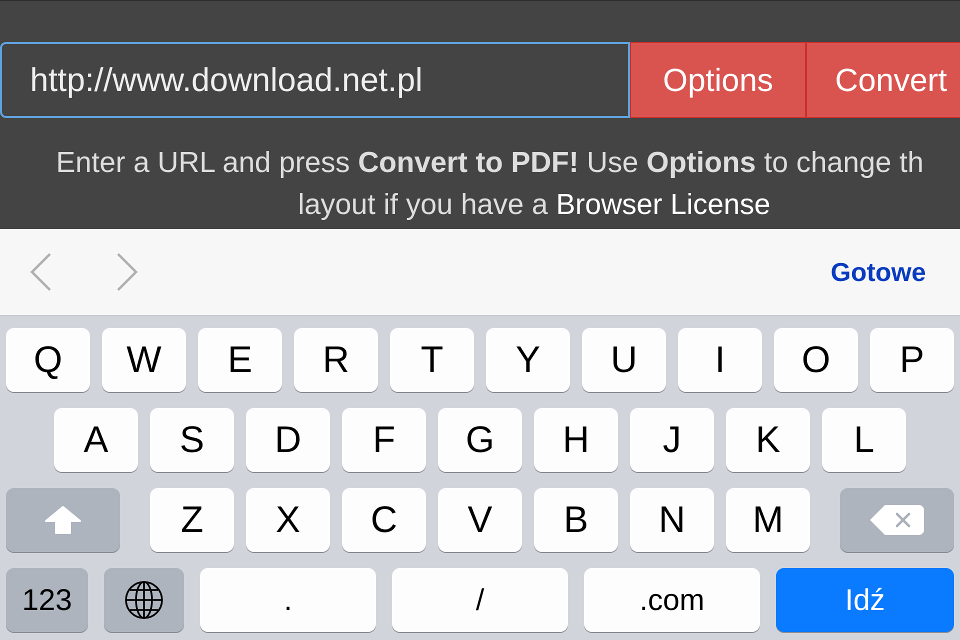 The width and height of the screenshot is (960, 640). Describe the element at coordinates (624, 360) in the screenshot. I see `keyboard-key: U` at that location.